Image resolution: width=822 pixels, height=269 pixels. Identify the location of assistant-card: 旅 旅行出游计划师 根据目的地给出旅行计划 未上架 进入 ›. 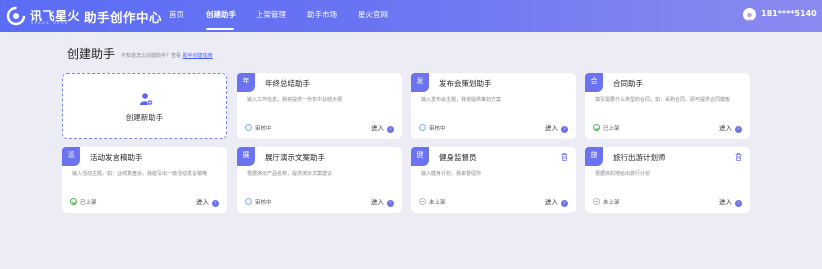
(667, 180).